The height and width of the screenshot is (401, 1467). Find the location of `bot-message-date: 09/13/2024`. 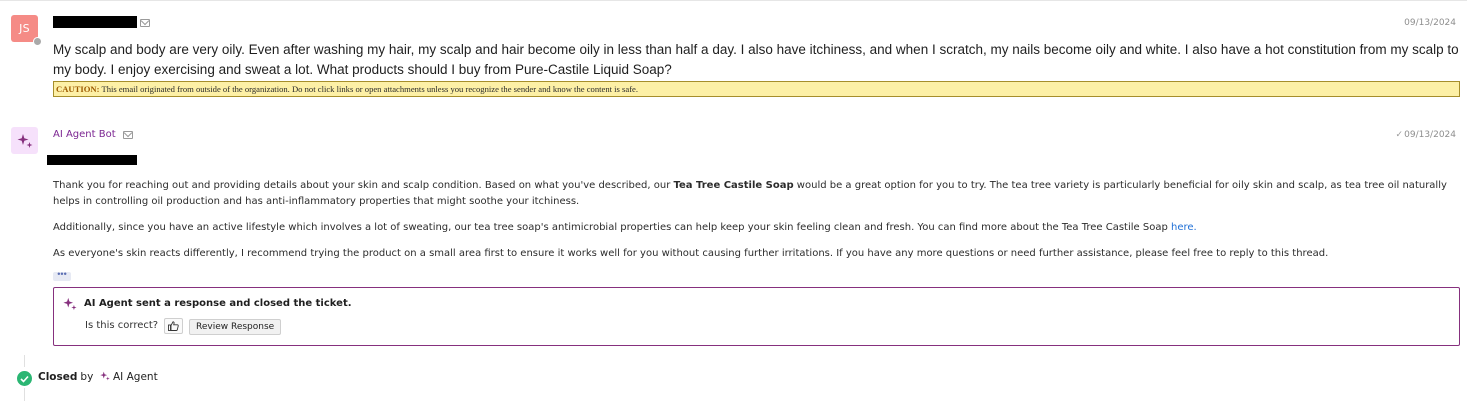

bot-message-date: 09/13/2024 is located at coordinates (1430, 135).